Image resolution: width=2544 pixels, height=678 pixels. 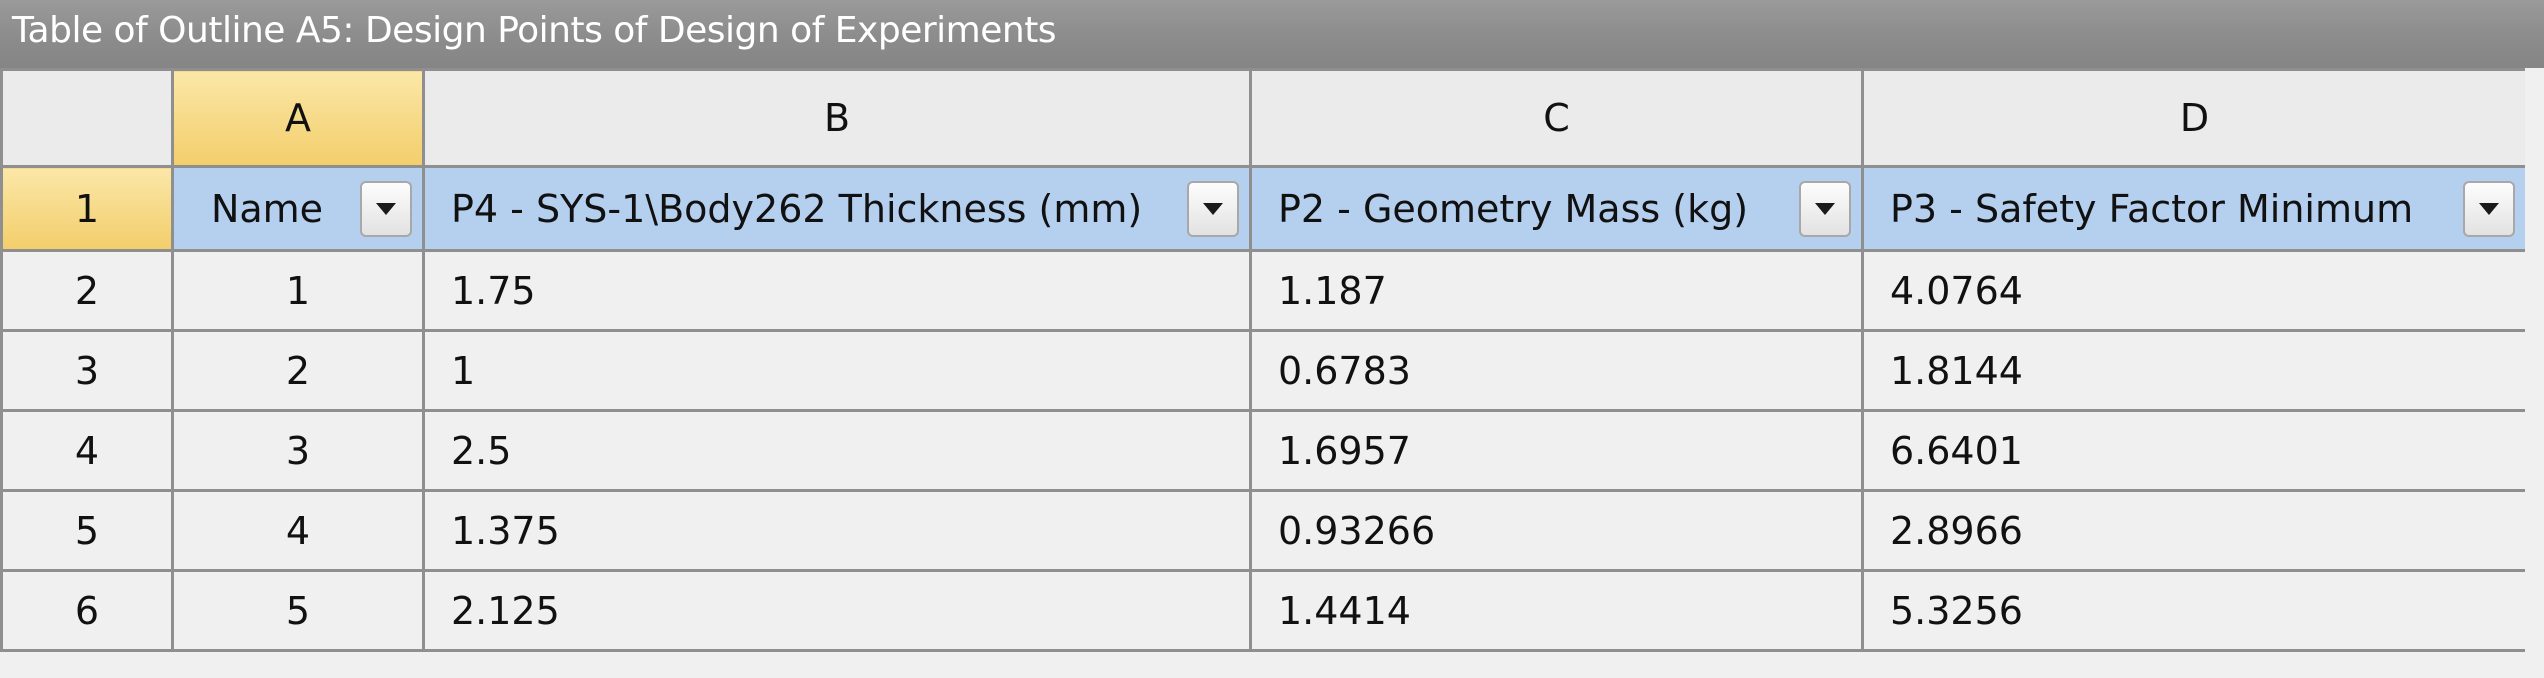 What do you see at coordinates (2152, 208) in the screenshot?
I see `param-header-p3-label: P3 - Safety Factor Minimum` at bounding box center [2152, 208].